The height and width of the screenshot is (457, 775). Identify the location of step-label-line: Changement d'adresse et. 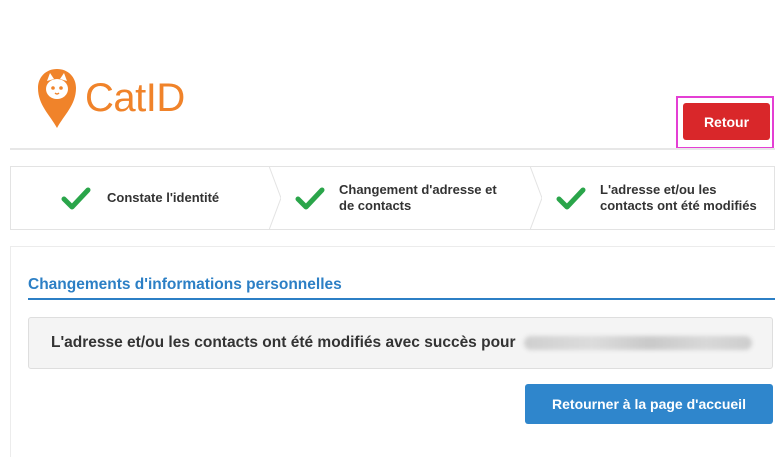
(418, 189).